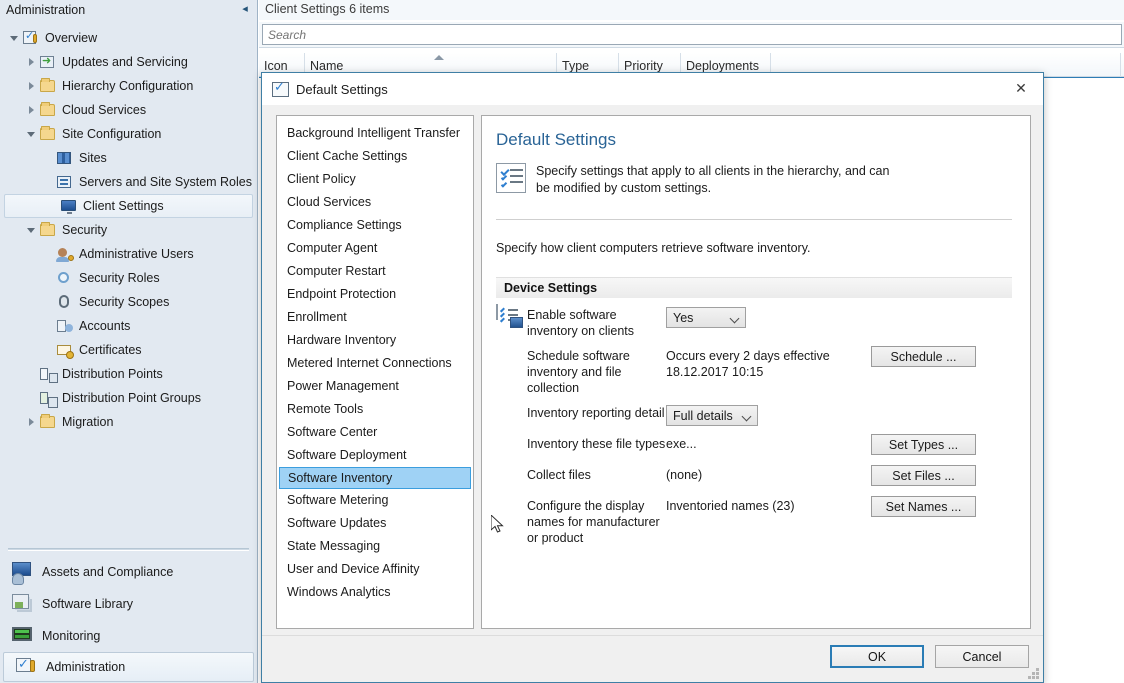  Describe the element at coordinates (1033, 673) in the screenshot. I see `resize-grip` at that location.